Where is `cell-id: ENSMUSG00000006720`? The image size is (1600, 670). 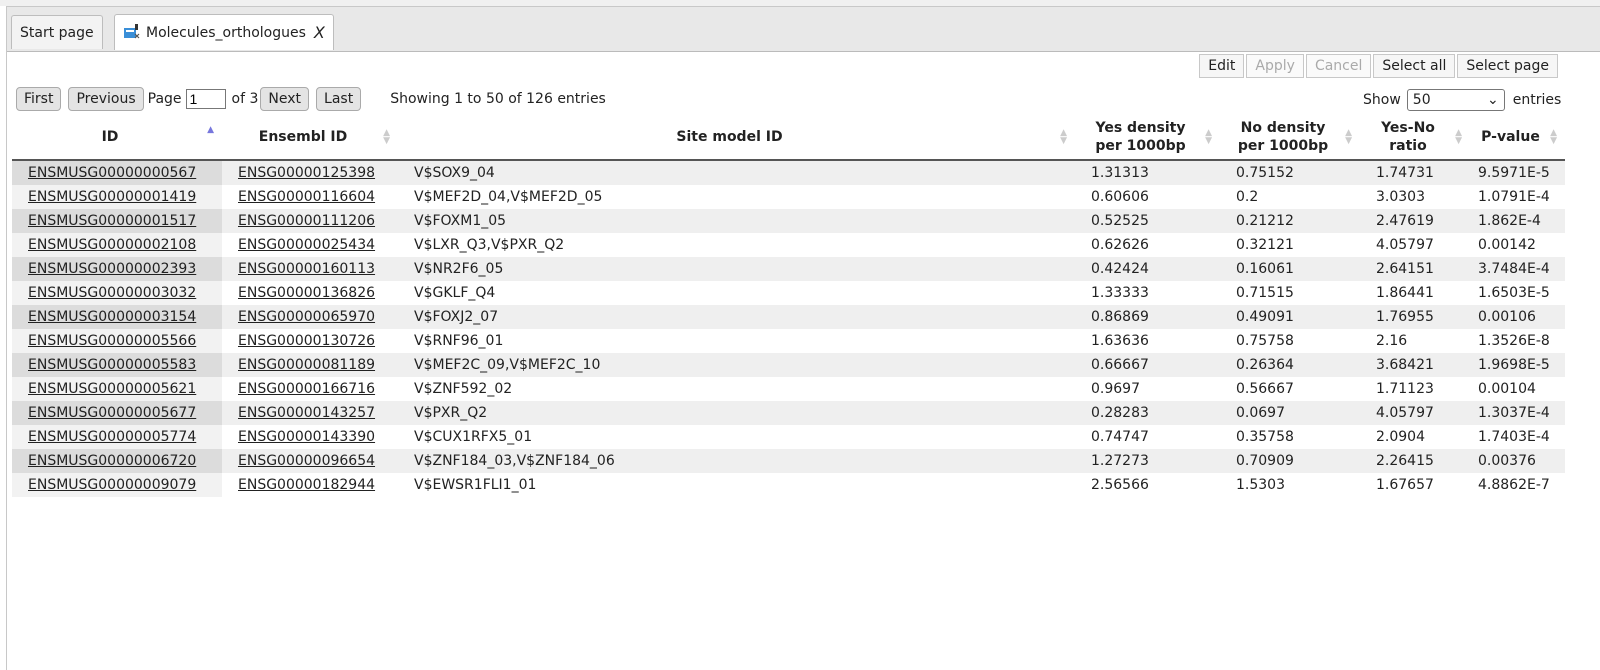
cell-id: ENSMUSG00000006720 is located at coordinates (117, 461).